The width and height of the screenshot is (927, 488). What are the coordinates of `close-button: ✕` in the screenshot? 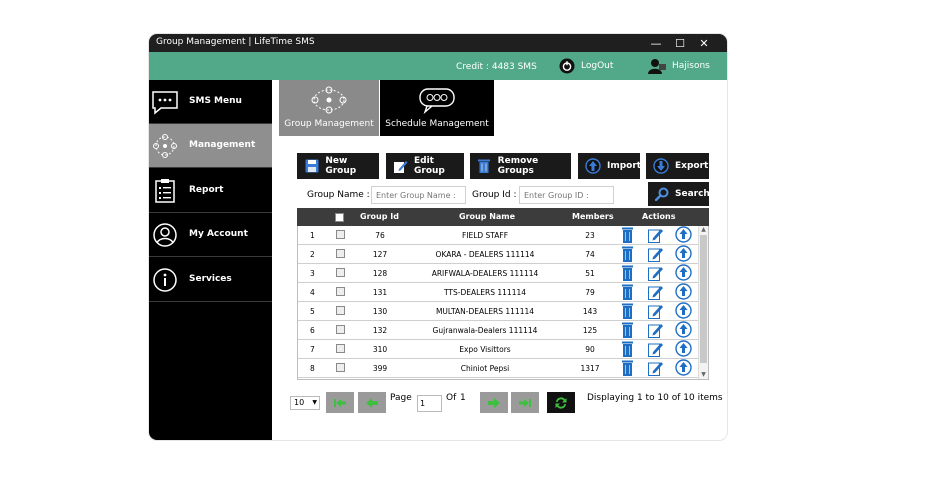 It's located at (704, 43).